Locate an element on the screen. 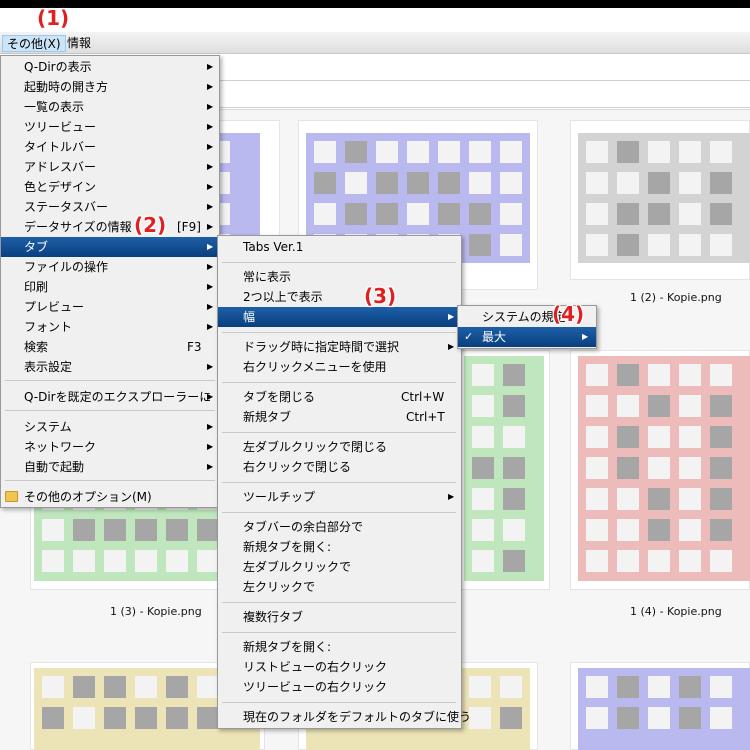  thumbnail-caption: 1 (2) - Kopie.png is located at coordinates (676, 297).